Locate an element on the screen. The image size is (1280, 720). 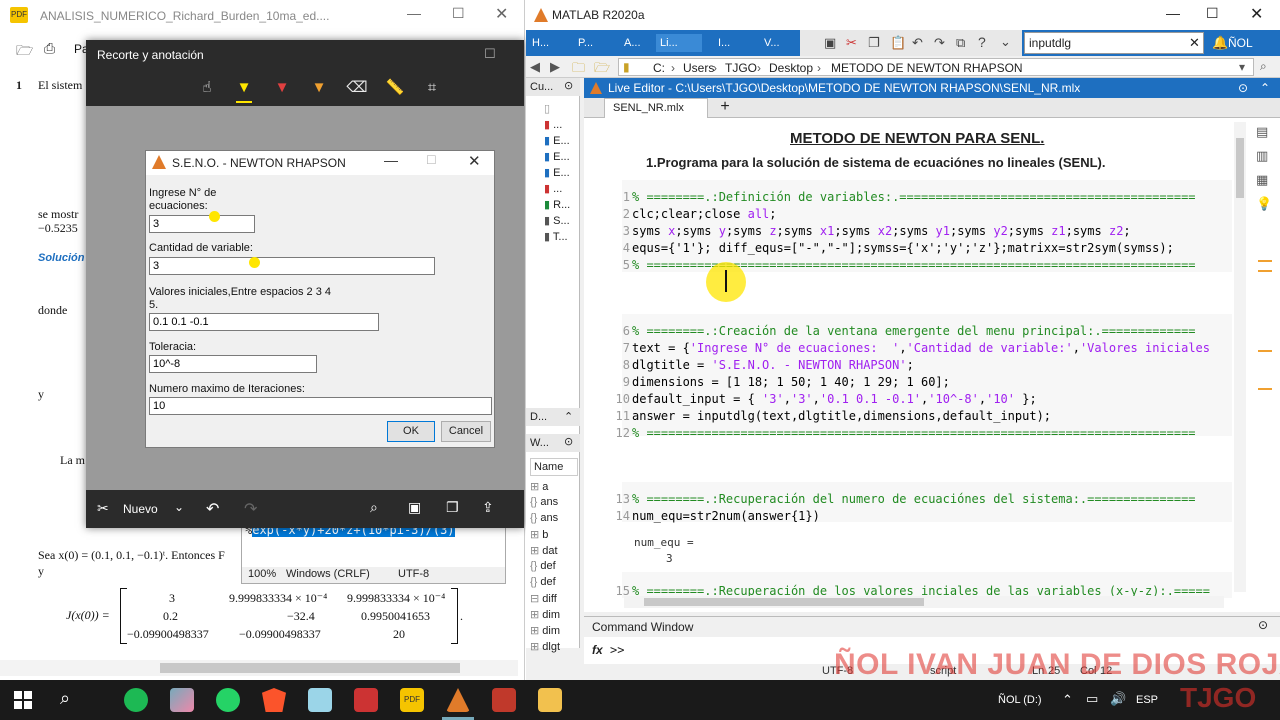
variables-input is located at coordinates (292, 266).